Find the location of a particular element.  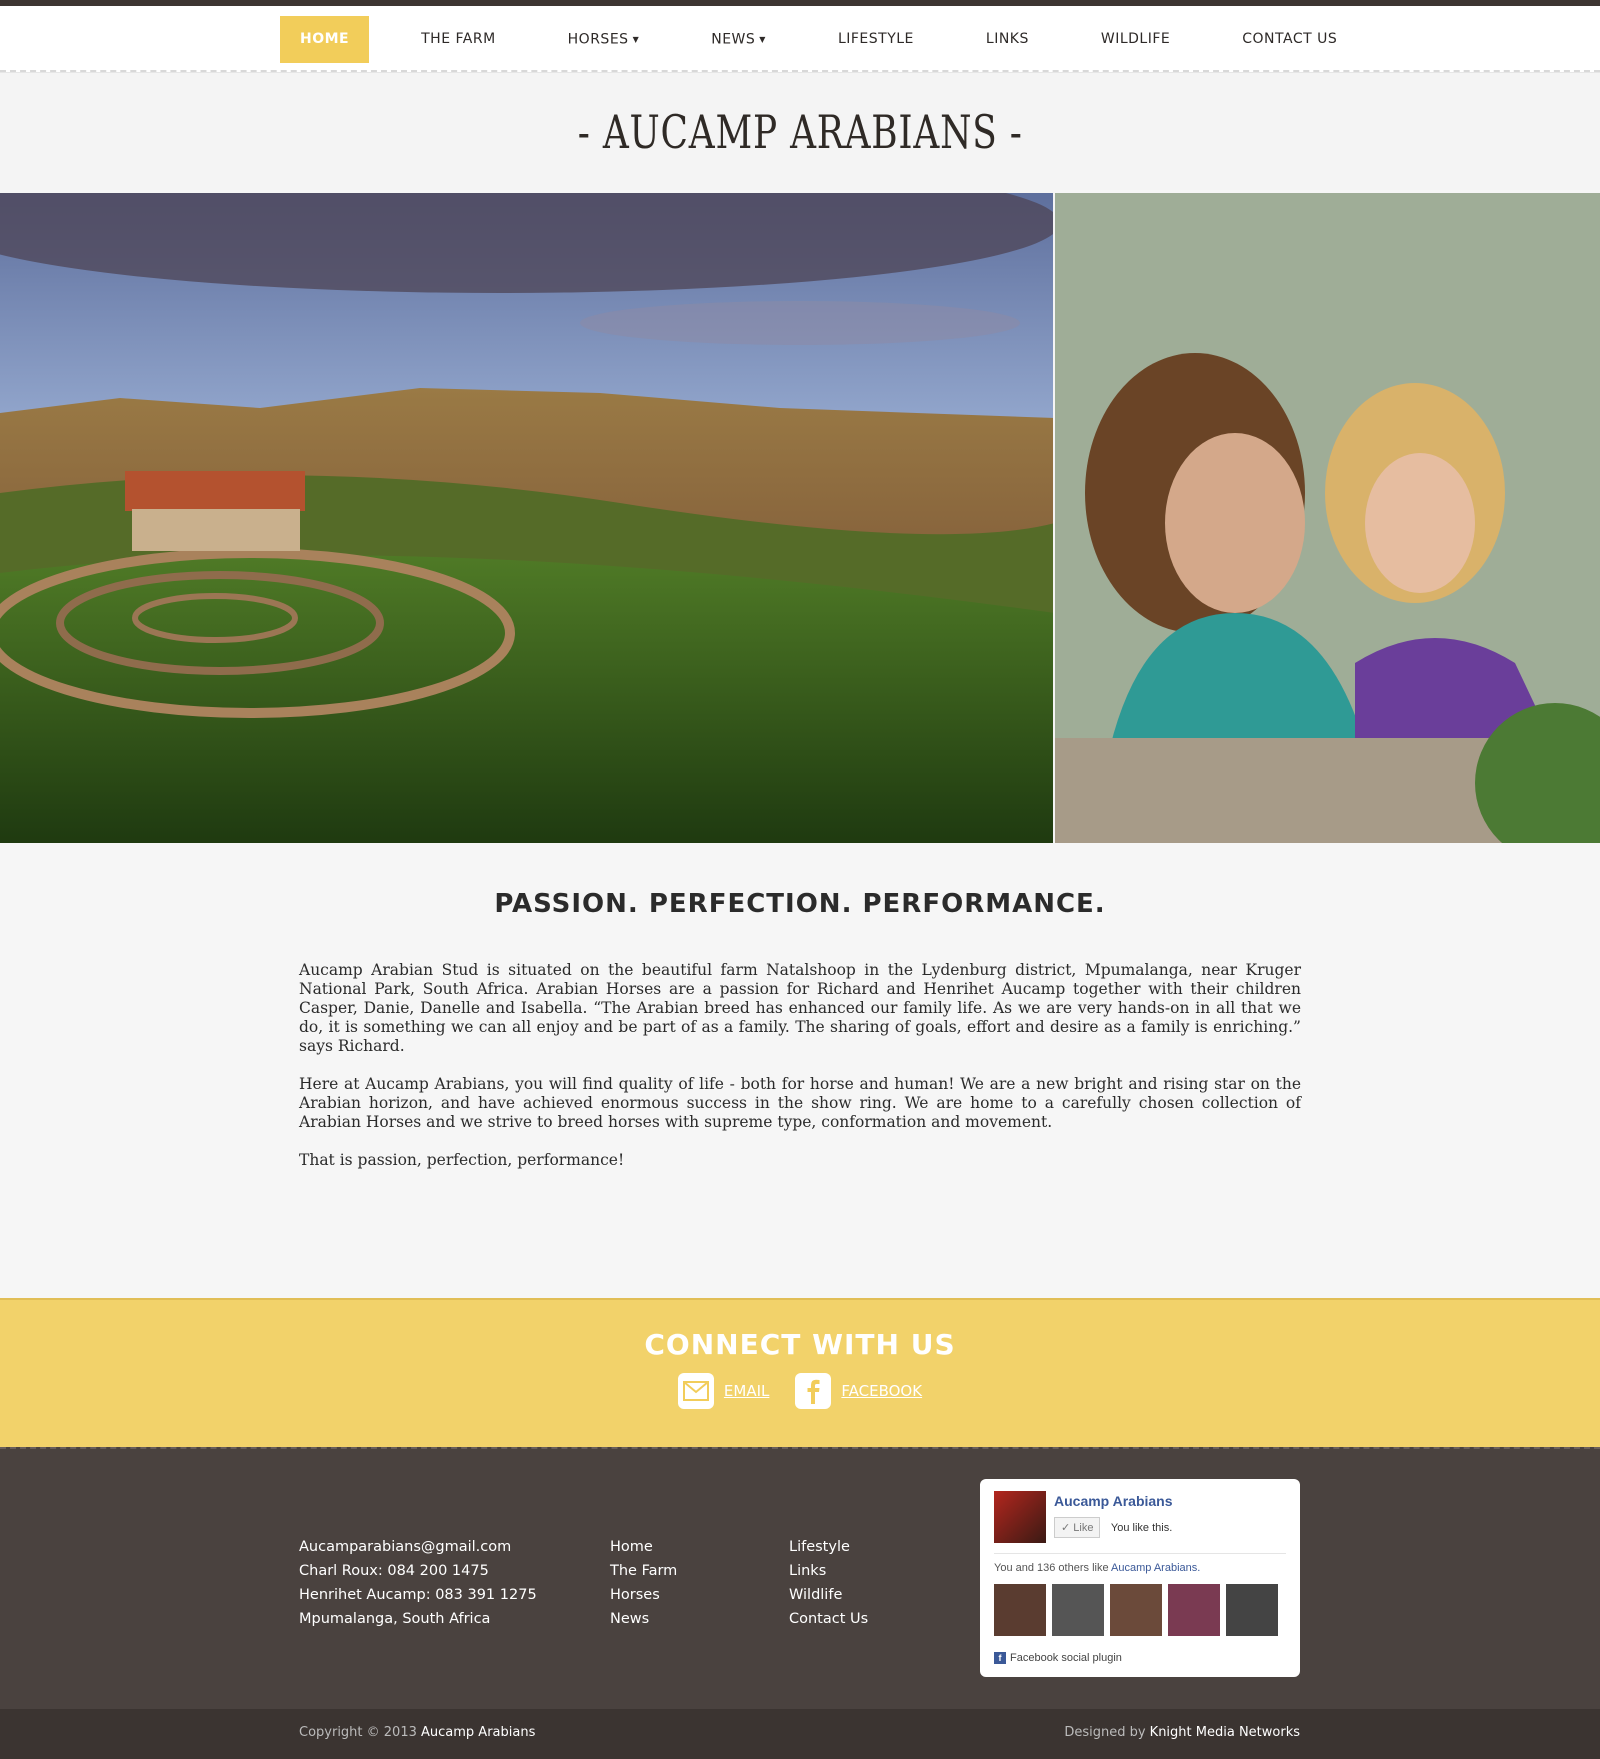

footer-link-home: Home is located at coordinates (643, 1547).